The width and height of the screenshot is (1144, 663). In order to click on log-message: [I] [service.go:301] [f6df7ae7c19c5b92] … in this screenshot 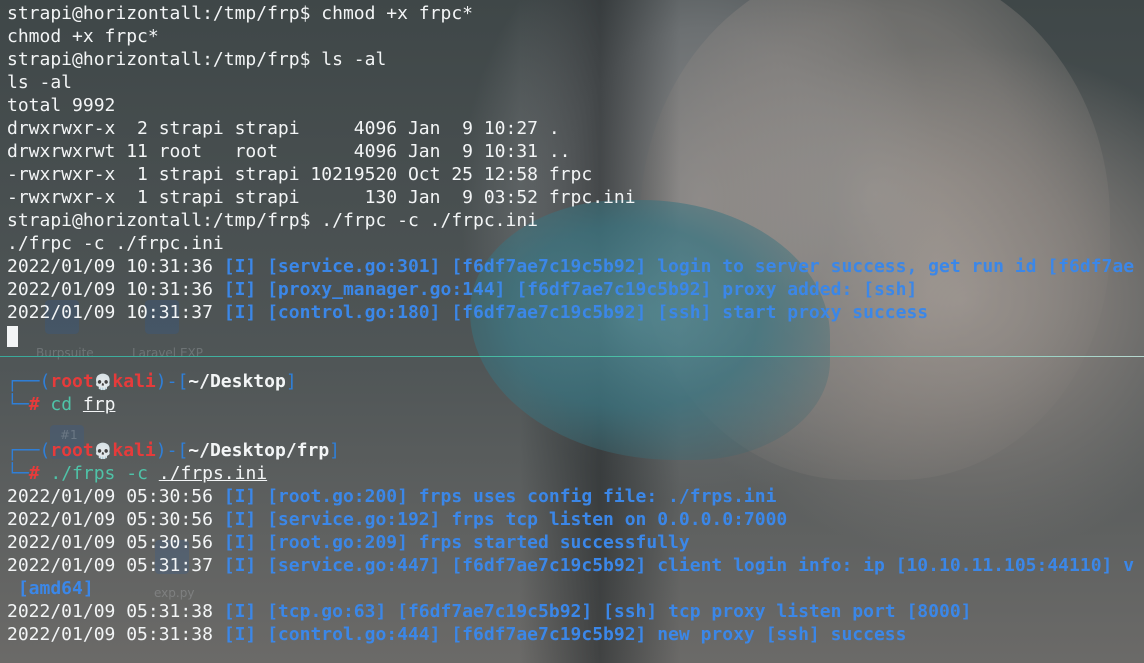, I will do `click(673, 266)`.